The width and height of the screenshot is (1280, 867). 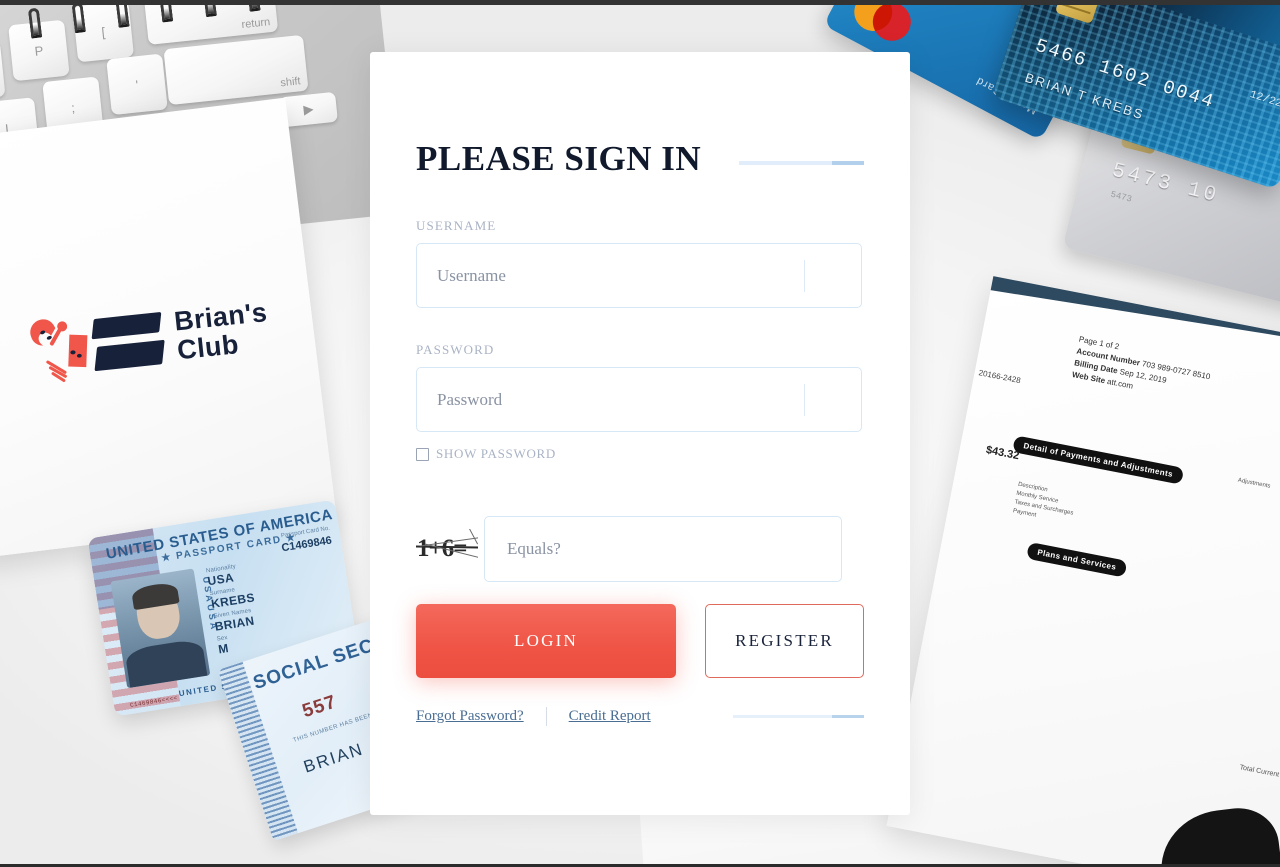 What do you see at coordinates (447, 549) in the screenshot?
I see `captcha-image: 1+6=` at bounding box center [447, 549].